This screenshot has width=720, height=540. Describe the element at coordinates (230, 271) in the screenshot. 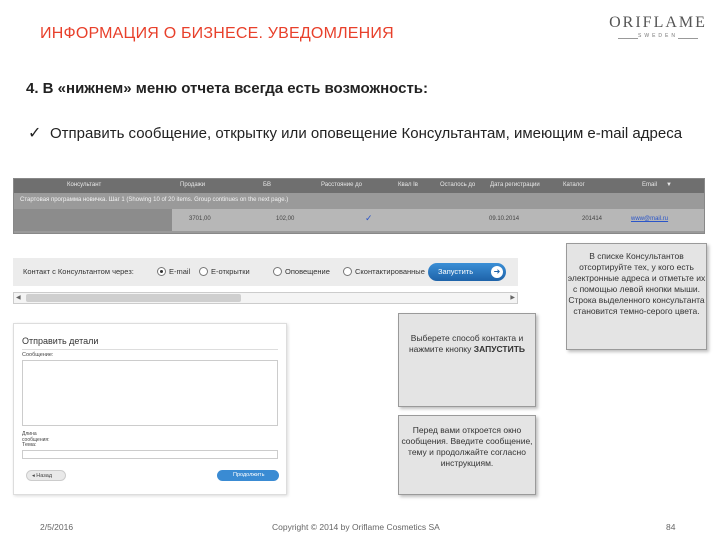

I see `radio-label-ecards: E-открытки` at that location.